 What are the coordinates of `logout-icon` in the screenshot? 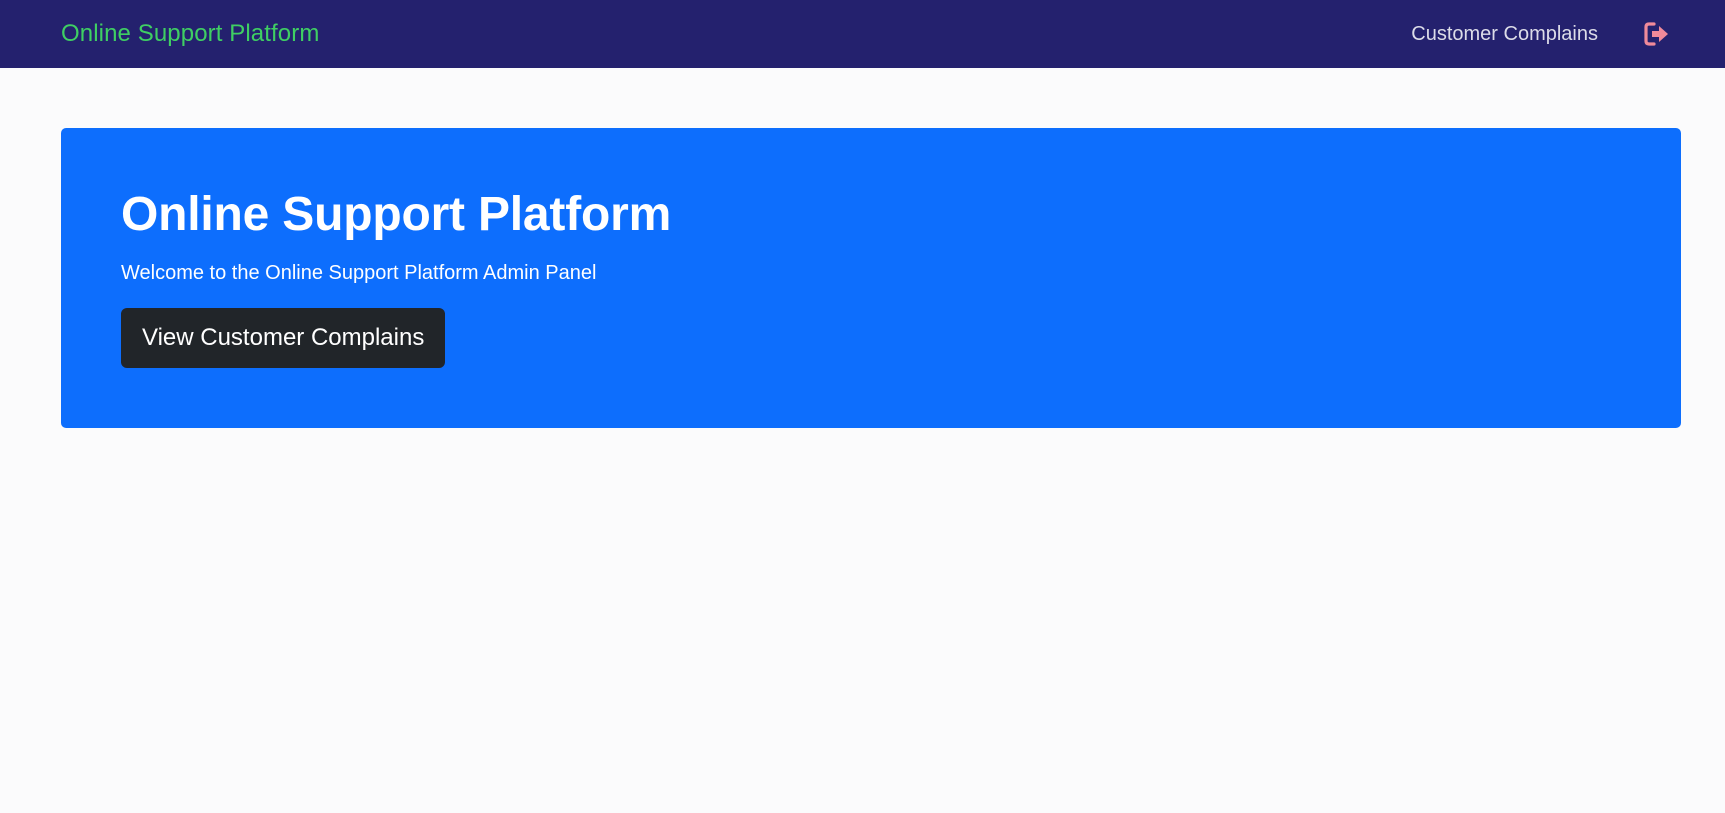 It's located at (1657, 34).